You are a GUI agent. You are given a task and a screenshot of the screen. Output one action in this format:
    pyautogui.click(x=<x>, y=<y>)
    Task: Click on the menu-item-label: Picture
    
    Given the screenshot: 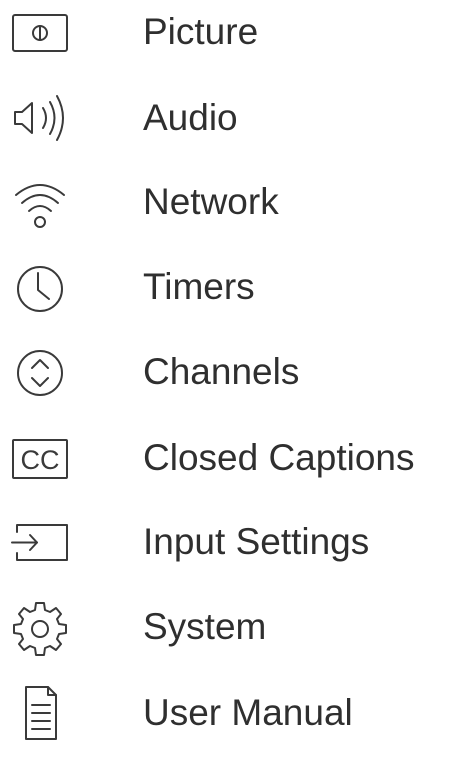 What is the action you would take?
    pyautogui.click(x=201, y=31)
    